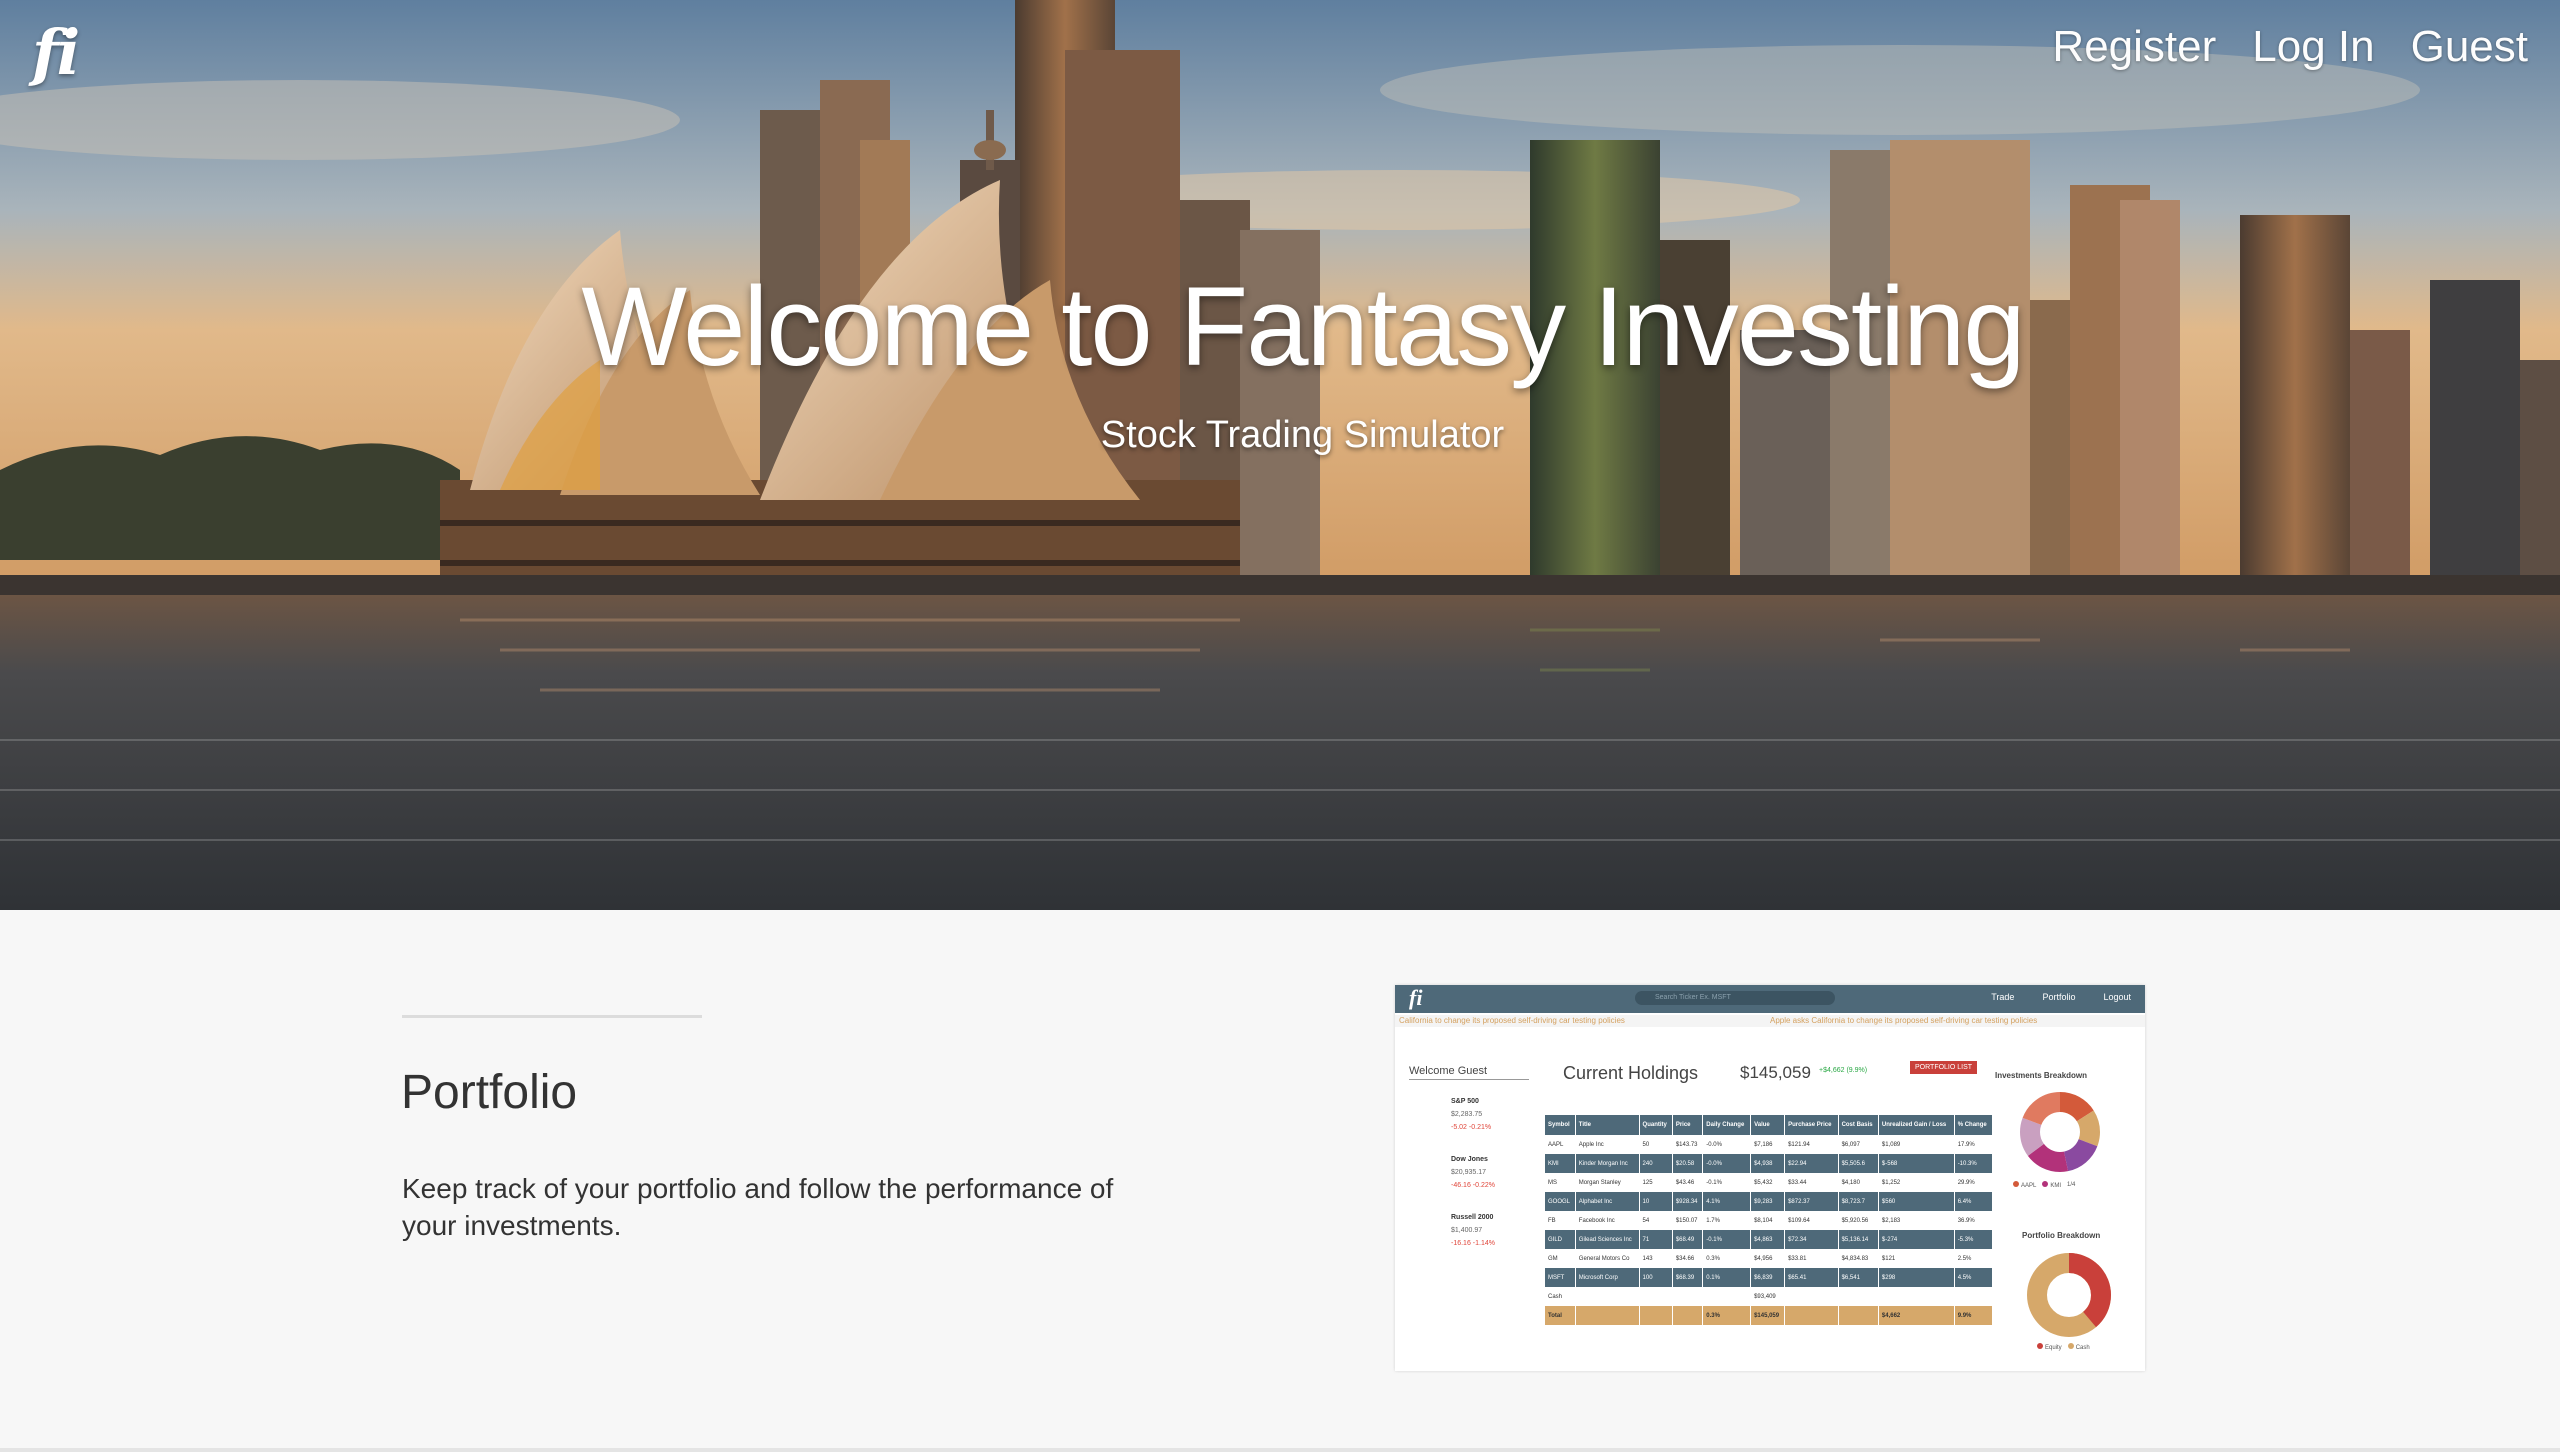 This screenshot has height=1452, width=2560. Describe the element at coordinates (1473, 1230) in the screenshot. I see `preview-index: Russell 2000 $1,400.97 -16.16 -1.14%` at that location.